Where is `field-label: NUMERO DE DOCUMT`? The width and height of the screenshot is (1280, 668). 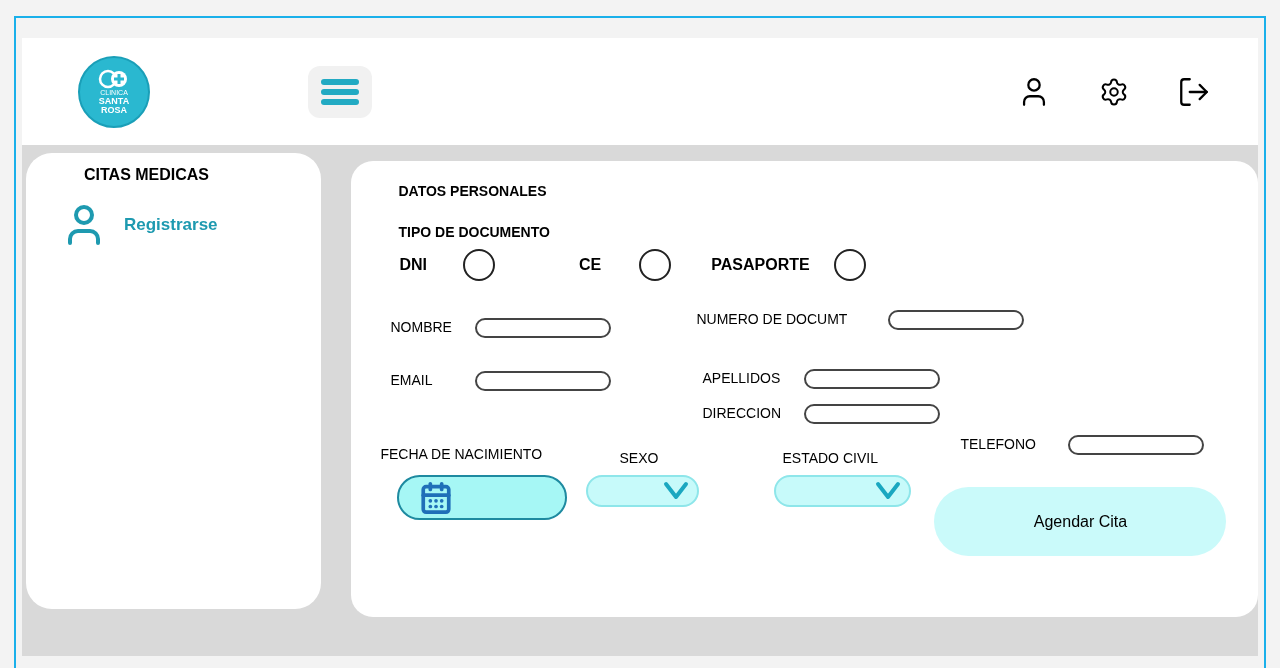 field-label: NUMERO DE DOCUMT is located at coordinates (772, 319).